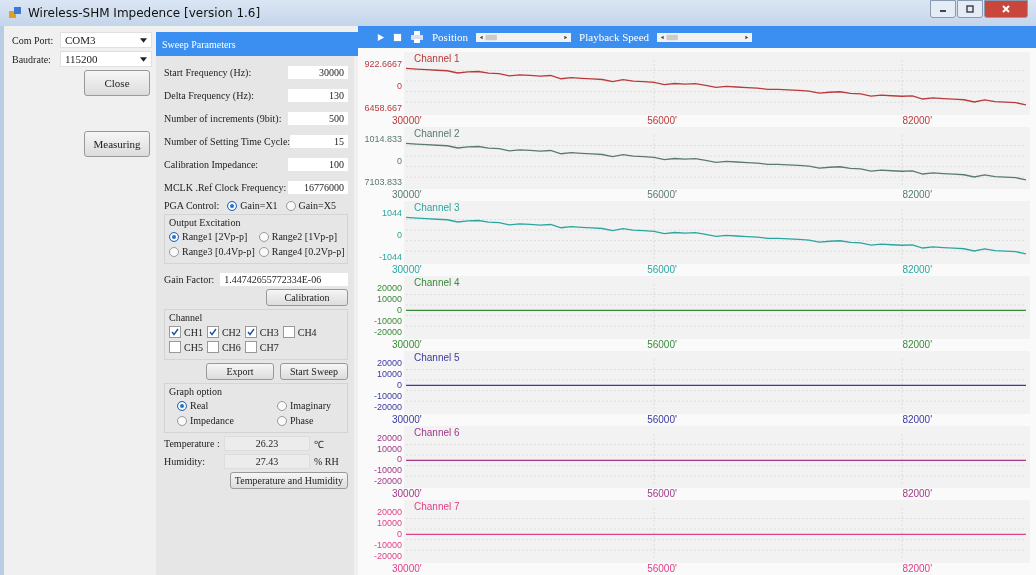 The width and height of the screenshot is (1036, 575). What do you see at coordinates (212, 420) in the screenshot?
I see `radio-button: Impedance` at bounding box center [212, 420].